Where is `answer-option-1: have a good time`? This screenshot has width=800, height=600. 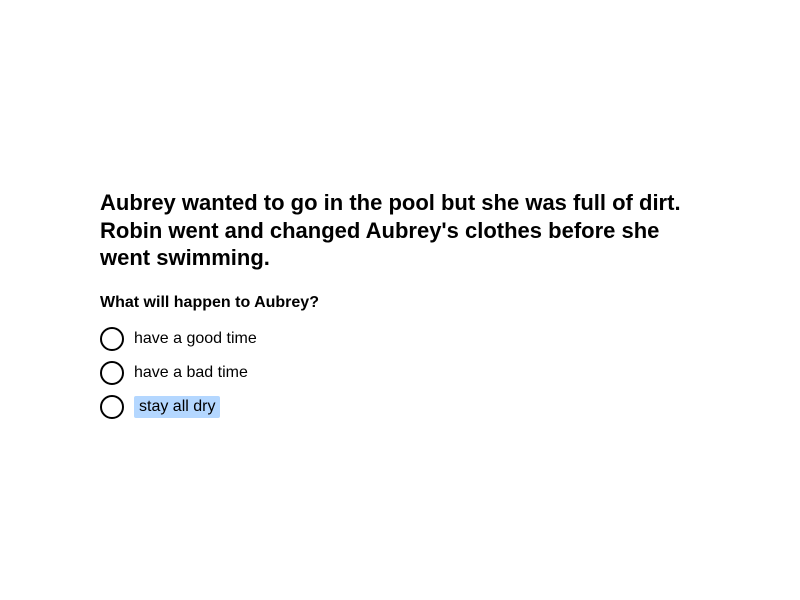
answer-option-1: have a good time is located at coordinates (400, 338).